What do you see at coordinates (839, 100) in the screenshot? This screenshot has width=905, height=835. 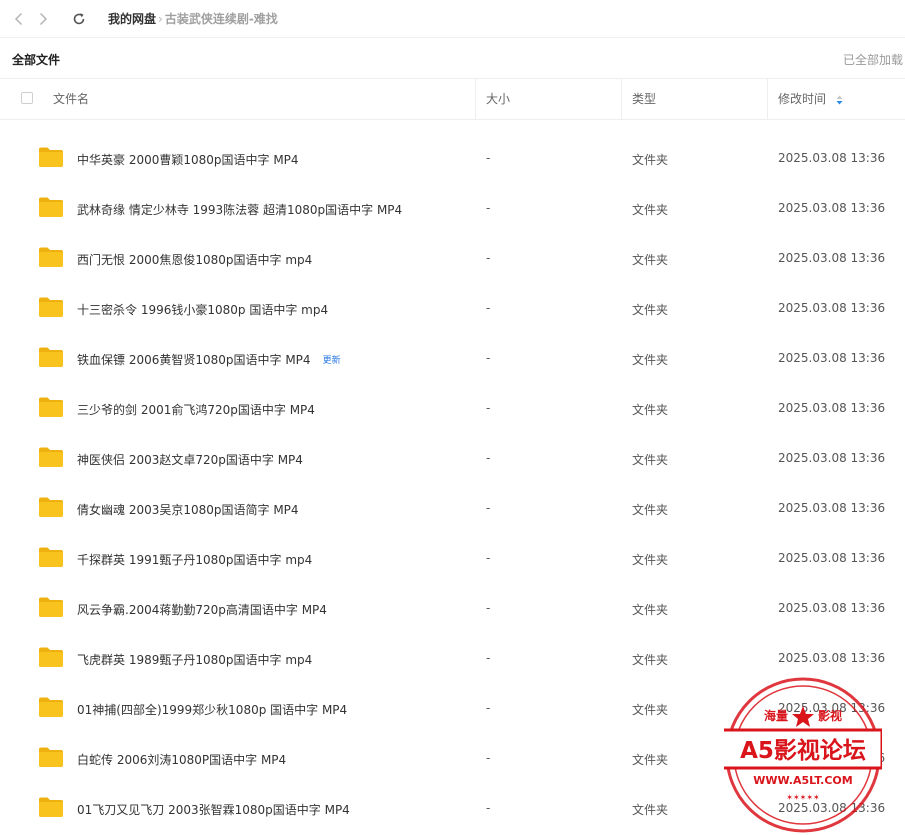 I see `sort-icon` at bounding box center [839, 100].